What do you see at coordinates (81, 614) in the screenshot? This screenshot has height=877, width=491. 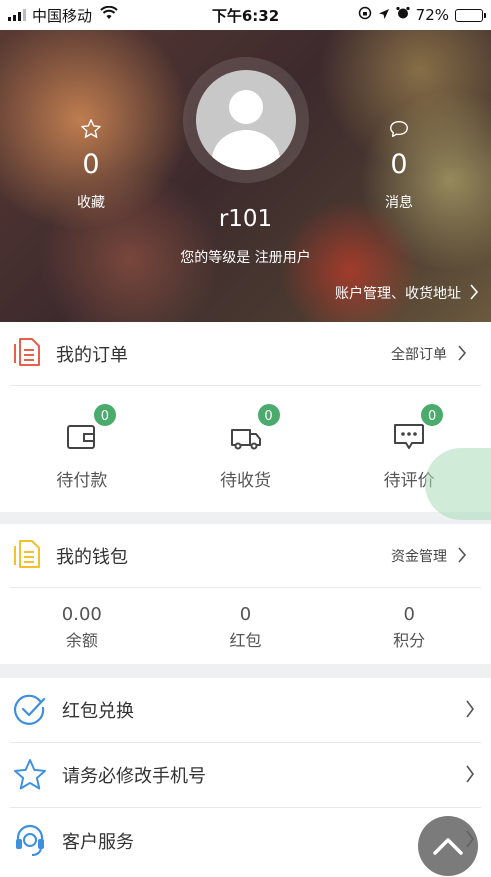 I see `wallet-value: 0.00` at bounding box center [81, 614].